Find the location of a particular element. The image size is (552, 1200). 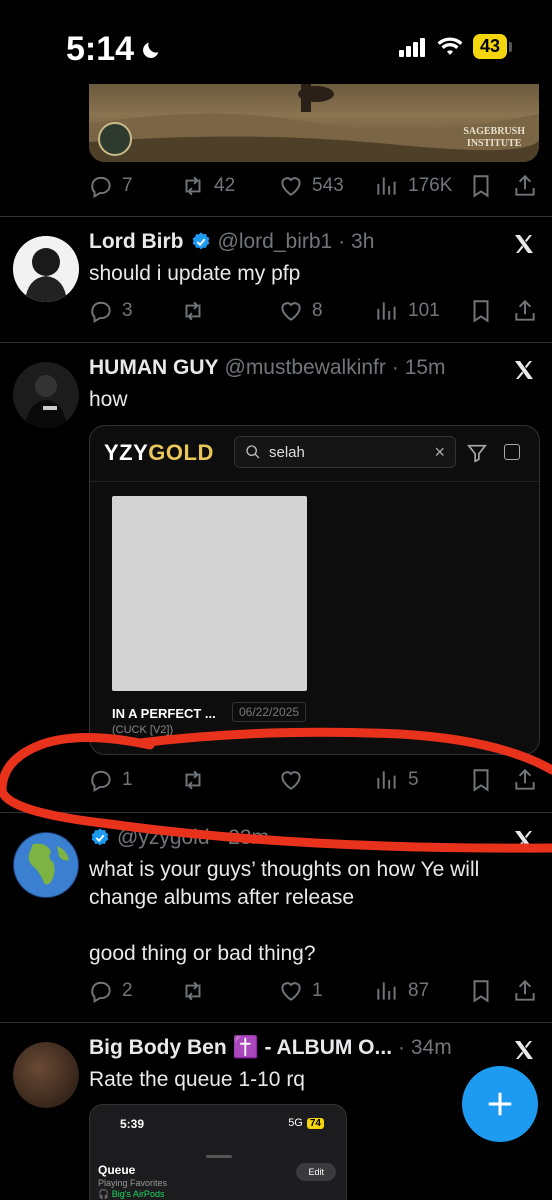

battery-level: 43 is located at coordinates (489, 46).